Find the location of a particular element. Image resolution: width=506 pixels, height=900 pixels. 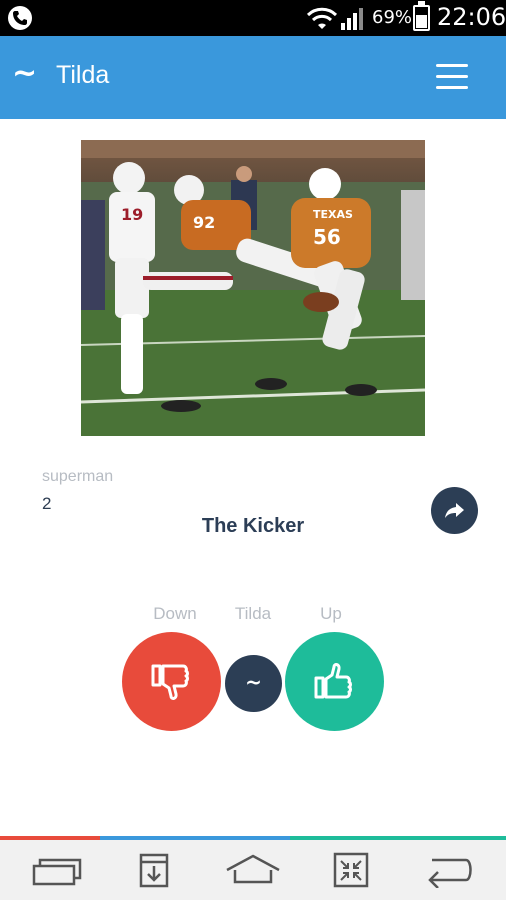

thumbs-down-icon is located at coordinates (170, 682).